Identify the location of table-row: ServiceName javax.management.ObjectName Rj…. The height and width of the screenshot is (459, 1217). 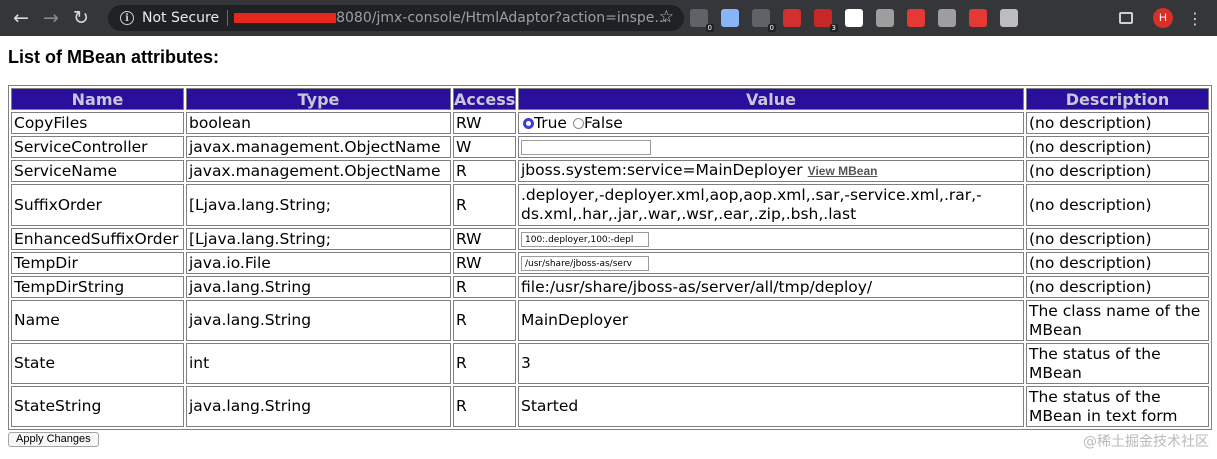
(610, 171).